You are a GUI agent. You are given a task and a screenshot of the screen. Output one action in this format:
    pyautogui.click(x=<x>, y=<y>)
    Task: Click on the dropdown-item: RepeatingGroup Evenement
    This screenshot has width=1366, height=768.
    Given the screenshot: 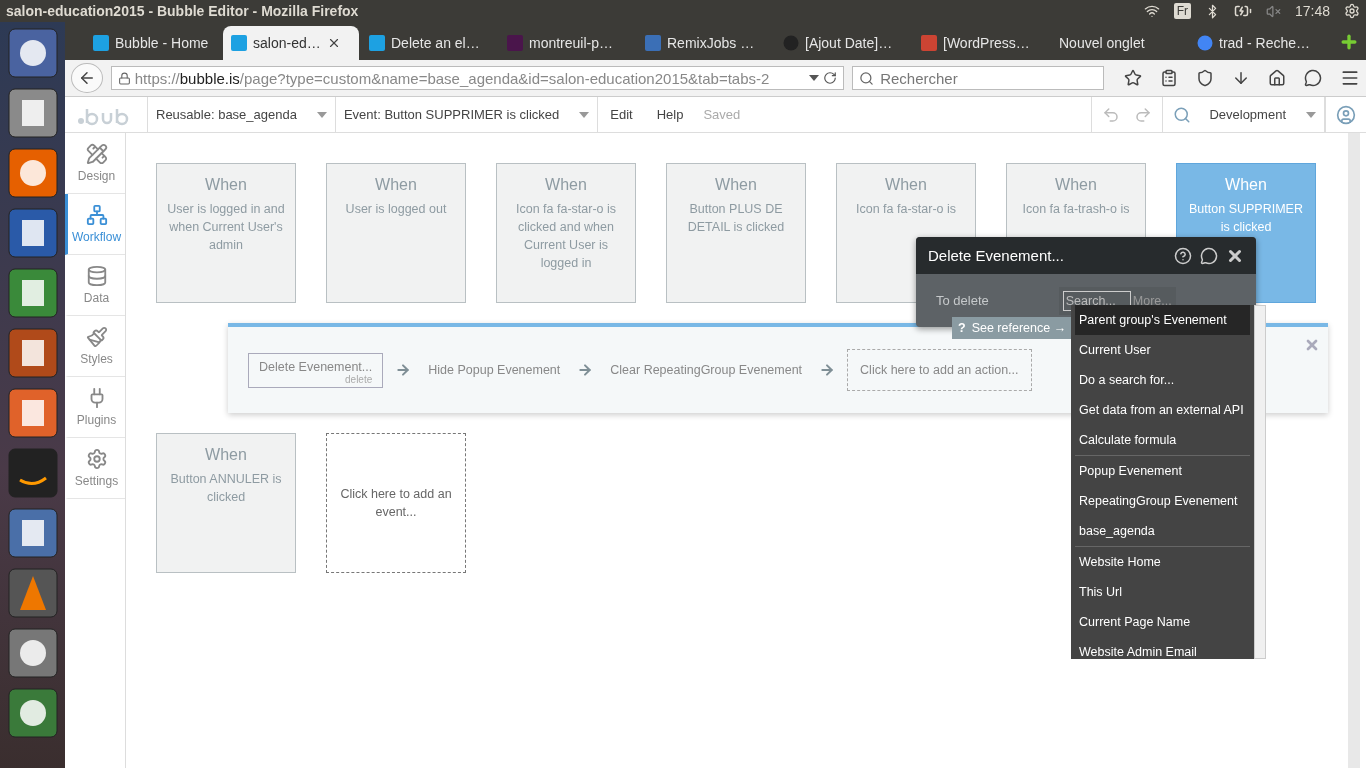 What is the action you would take?
    pyautogui.click(x=1162, y=501)
    